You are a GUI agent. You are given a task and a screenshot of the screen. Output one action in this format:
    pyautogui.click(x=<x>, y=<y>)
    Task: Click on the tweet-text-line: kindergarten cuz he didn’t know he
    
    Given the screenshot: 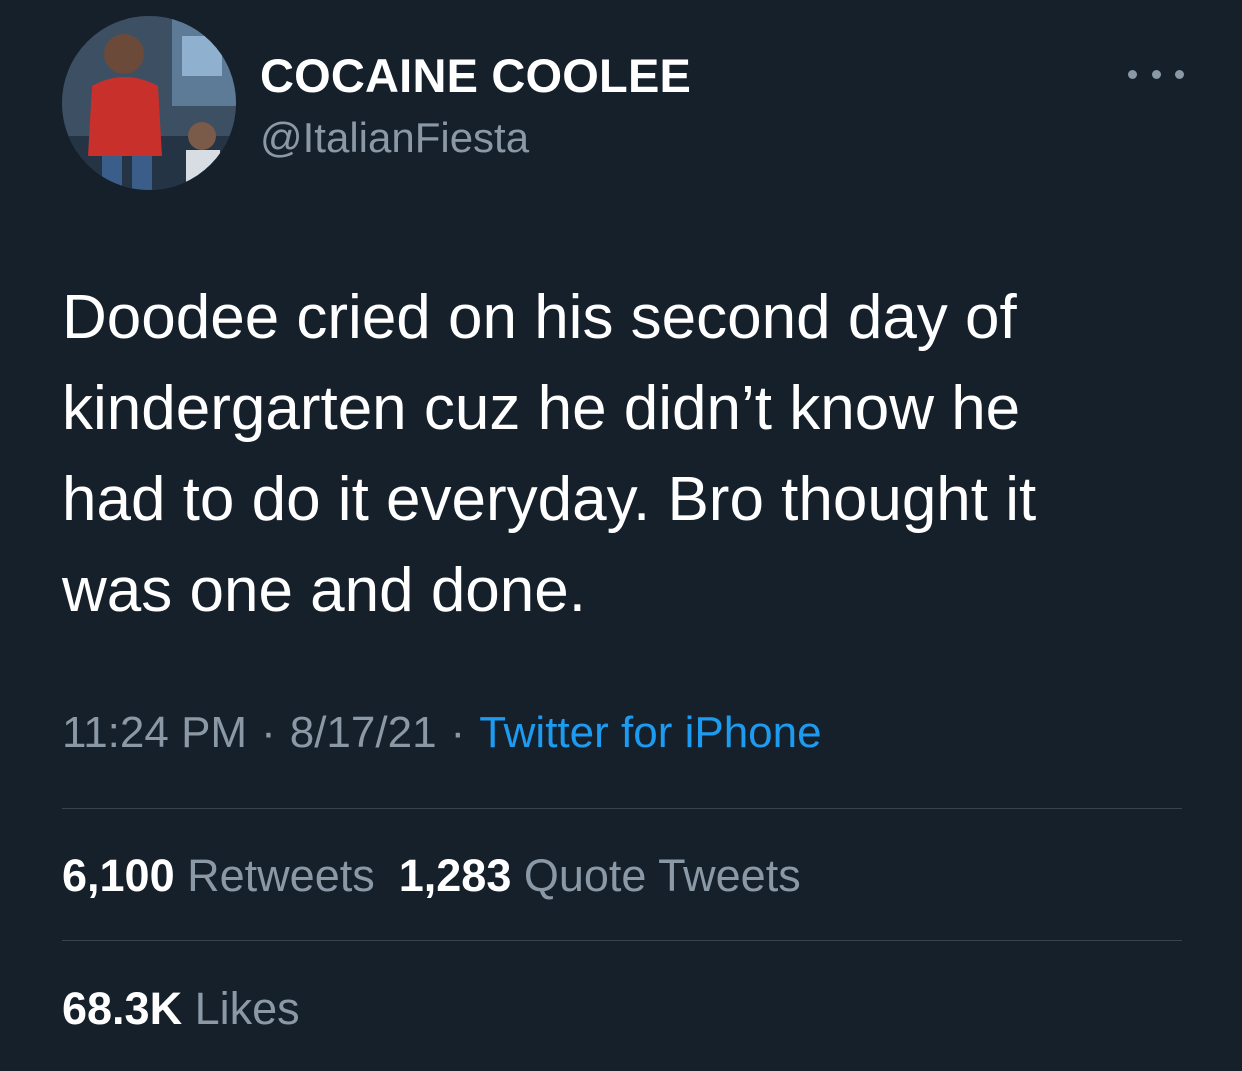 What is the action you would take?
    pyautogui.click(x=541, y=408)
    